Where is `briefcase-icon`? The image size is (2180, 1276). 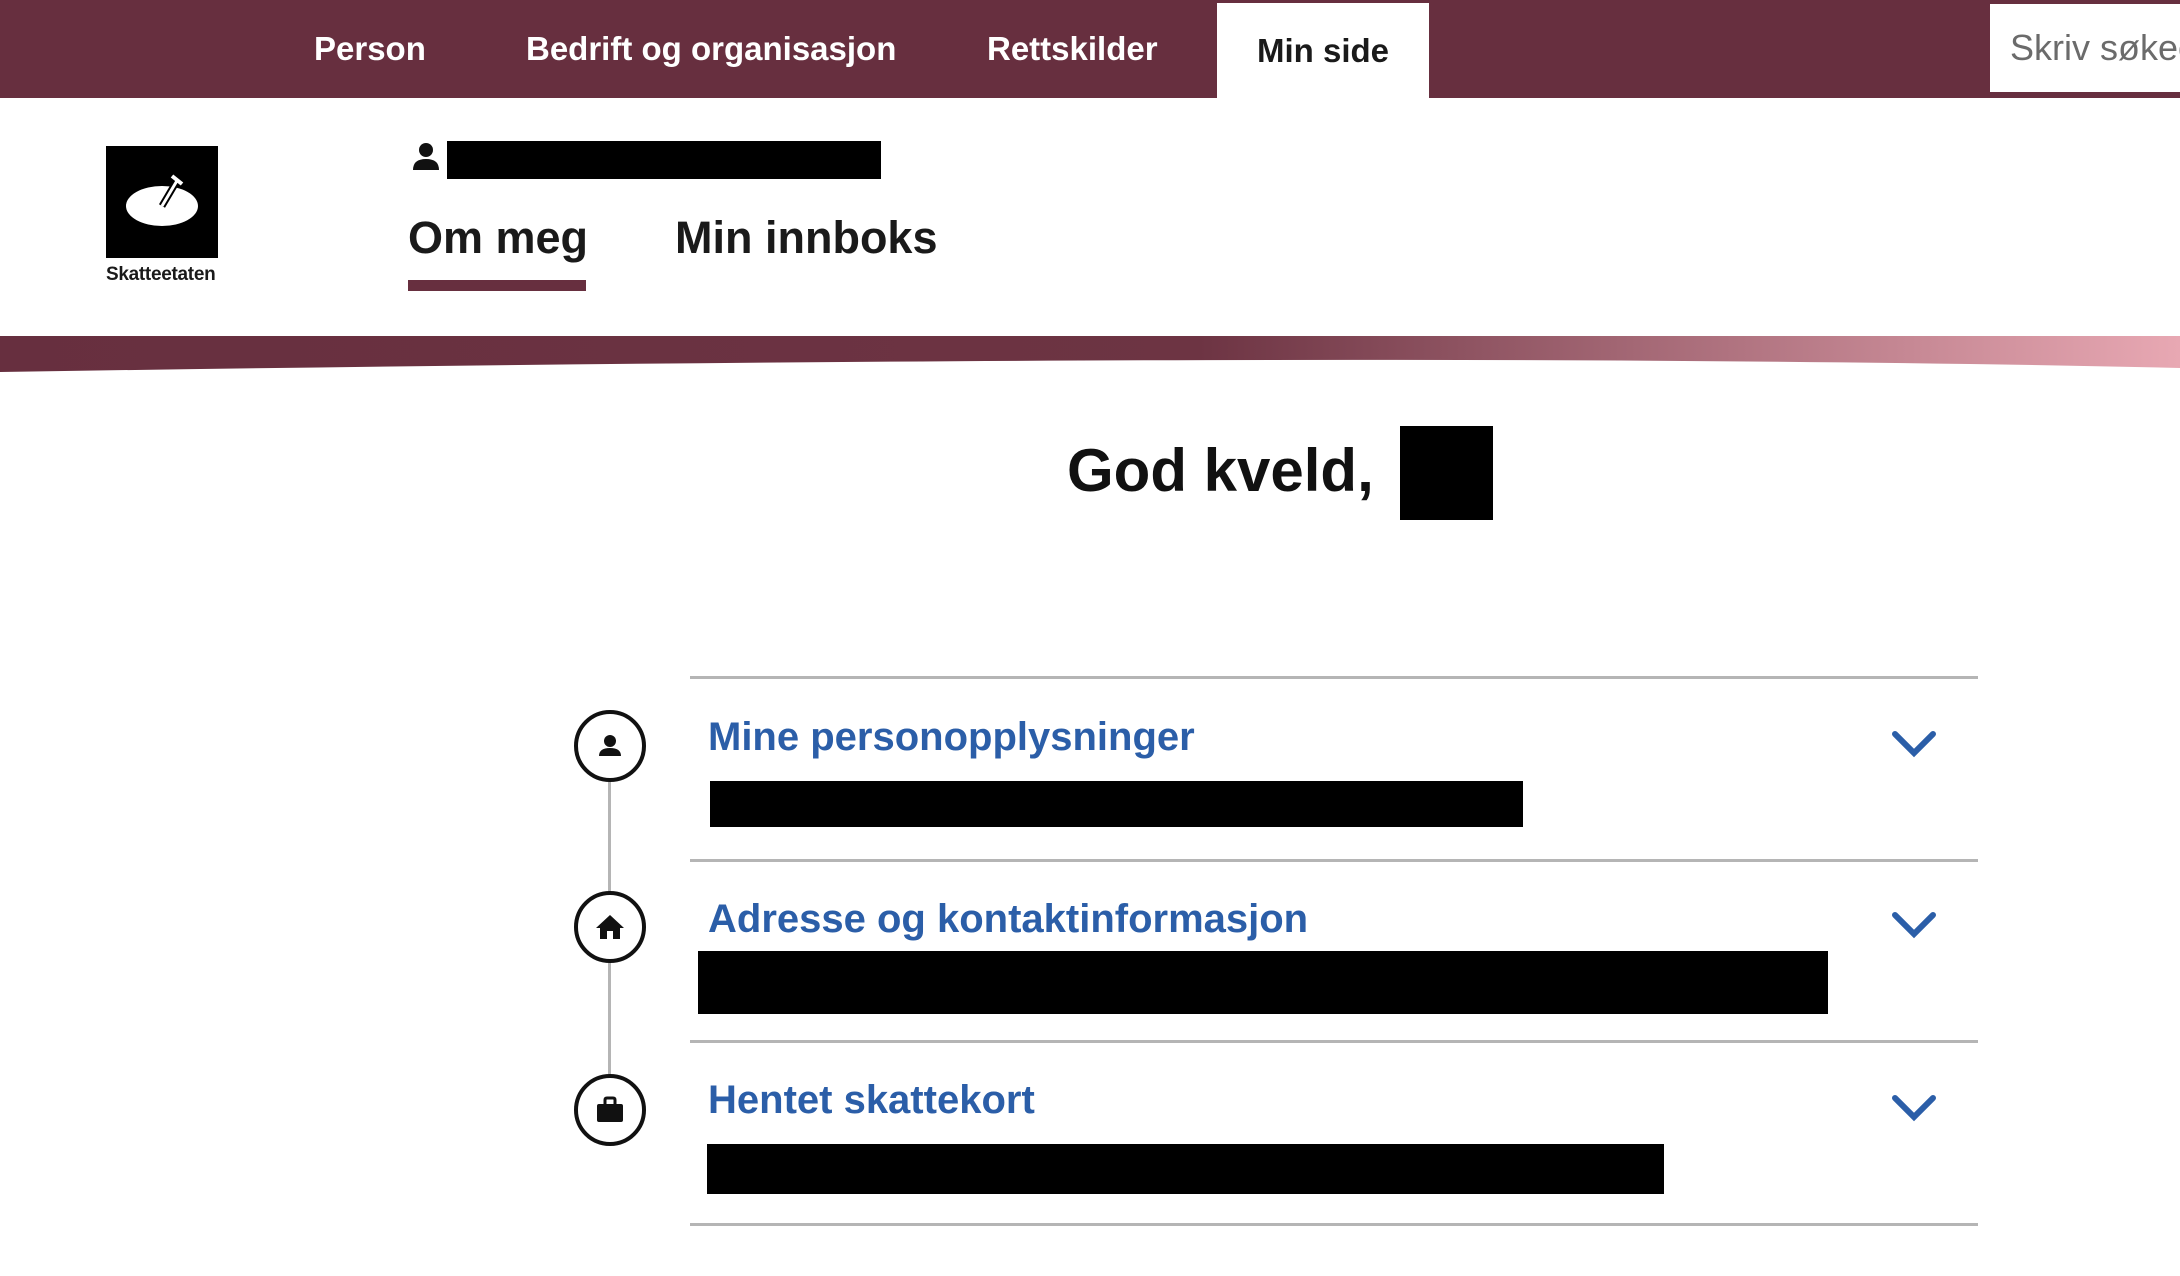 briefcase-icon is located at coordinates (610, 1109).